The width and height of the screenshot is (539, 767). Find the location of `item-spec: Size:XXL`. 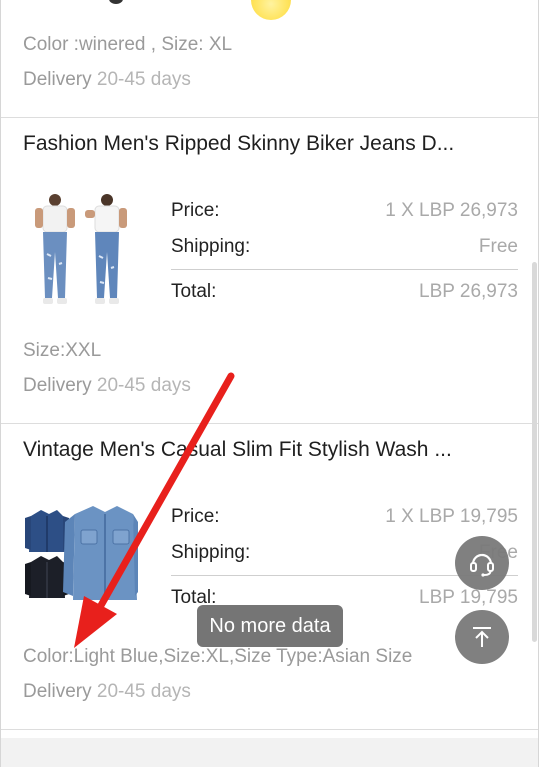

item-spec: Size:XXL is located at coordinates (62, 350).